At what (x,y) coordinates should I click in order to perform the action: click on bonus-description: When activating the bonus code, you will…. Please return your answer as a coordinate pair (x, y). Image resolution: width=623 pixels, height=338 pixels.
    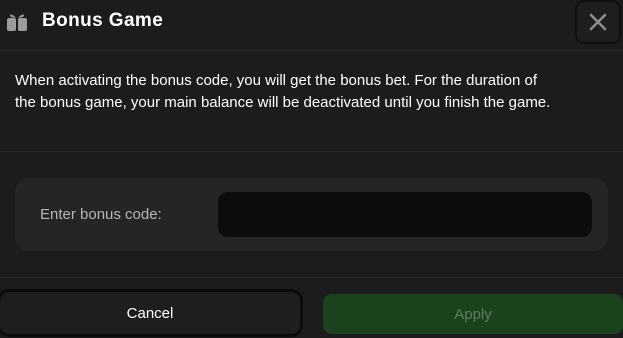
    Looking at the image, I should click on (283, 91).